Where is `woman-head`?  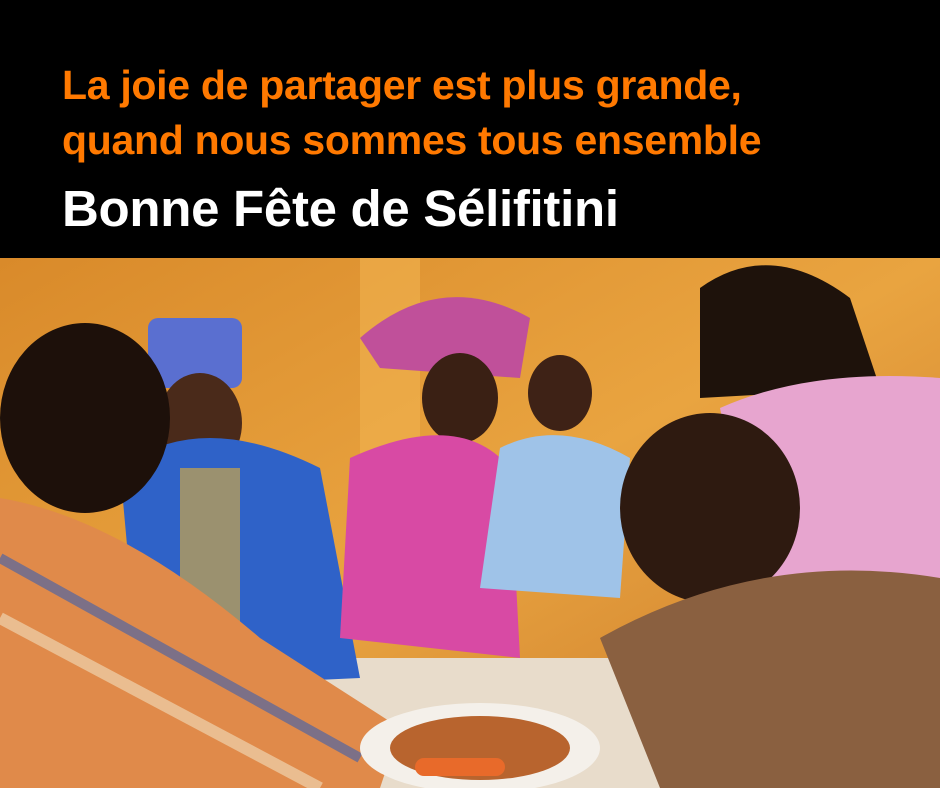 woman-head is located at coordinates (460, 398).